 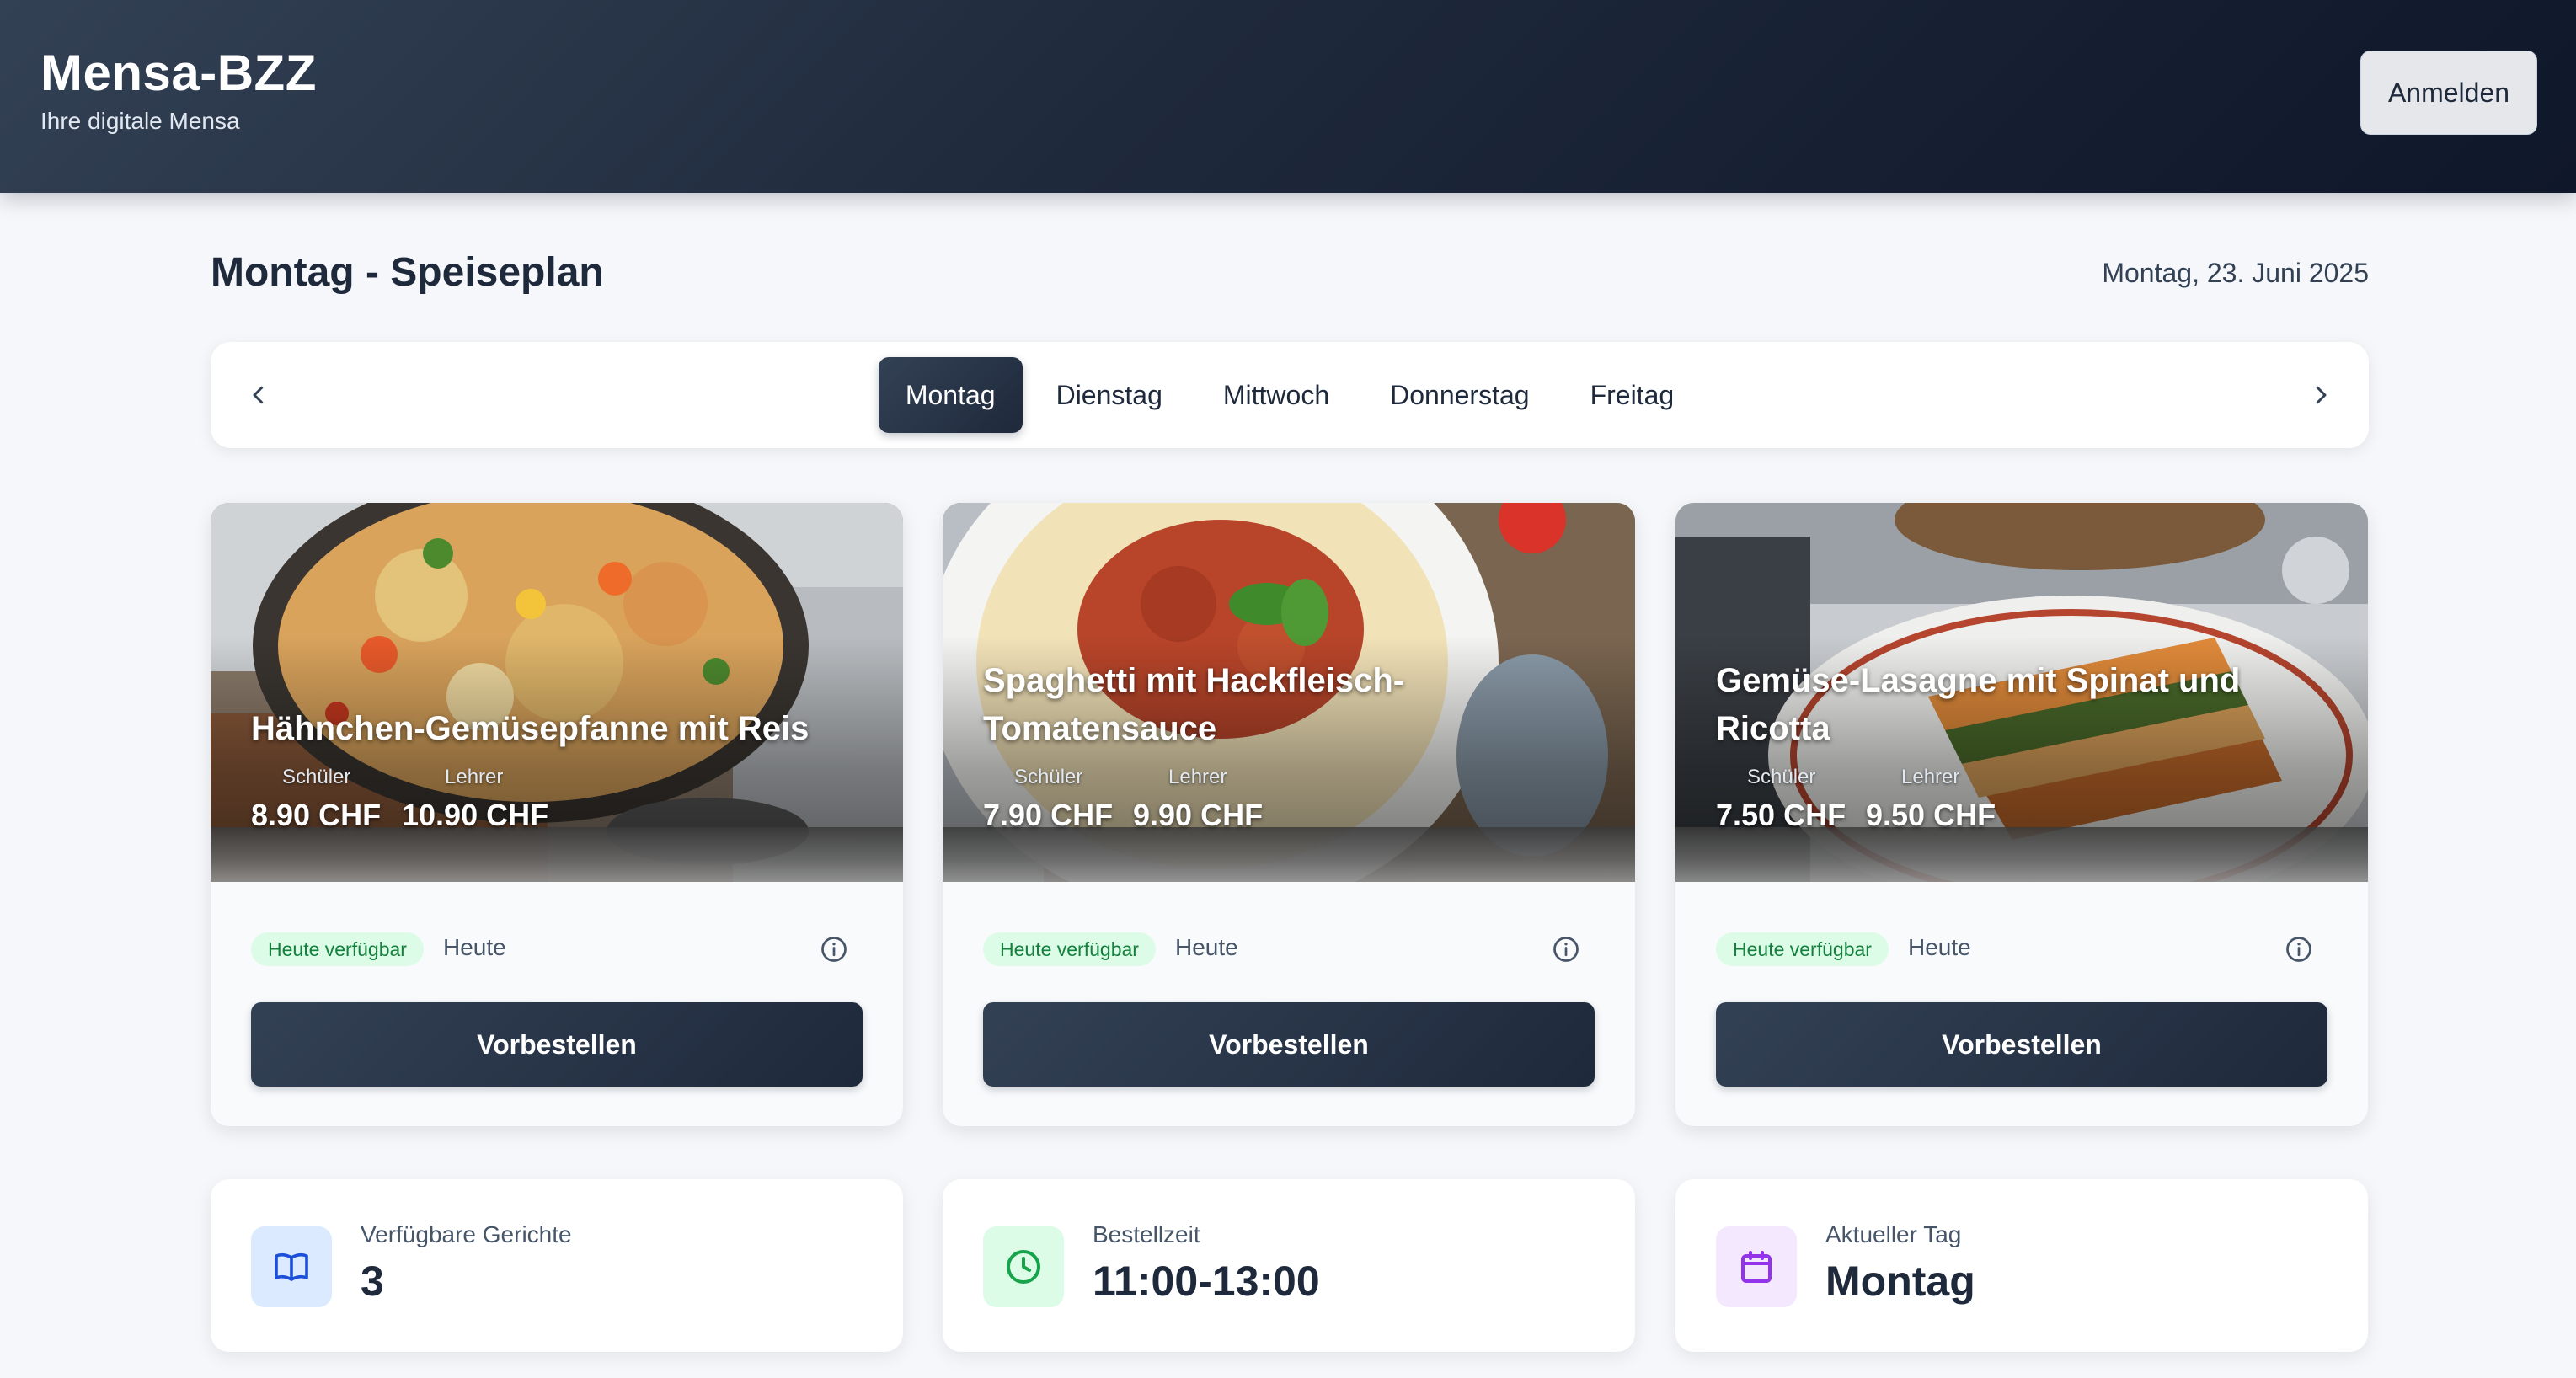 I want to click on brand-subtitle: Ihre digitale Mensa, so click(x=140, y=121).